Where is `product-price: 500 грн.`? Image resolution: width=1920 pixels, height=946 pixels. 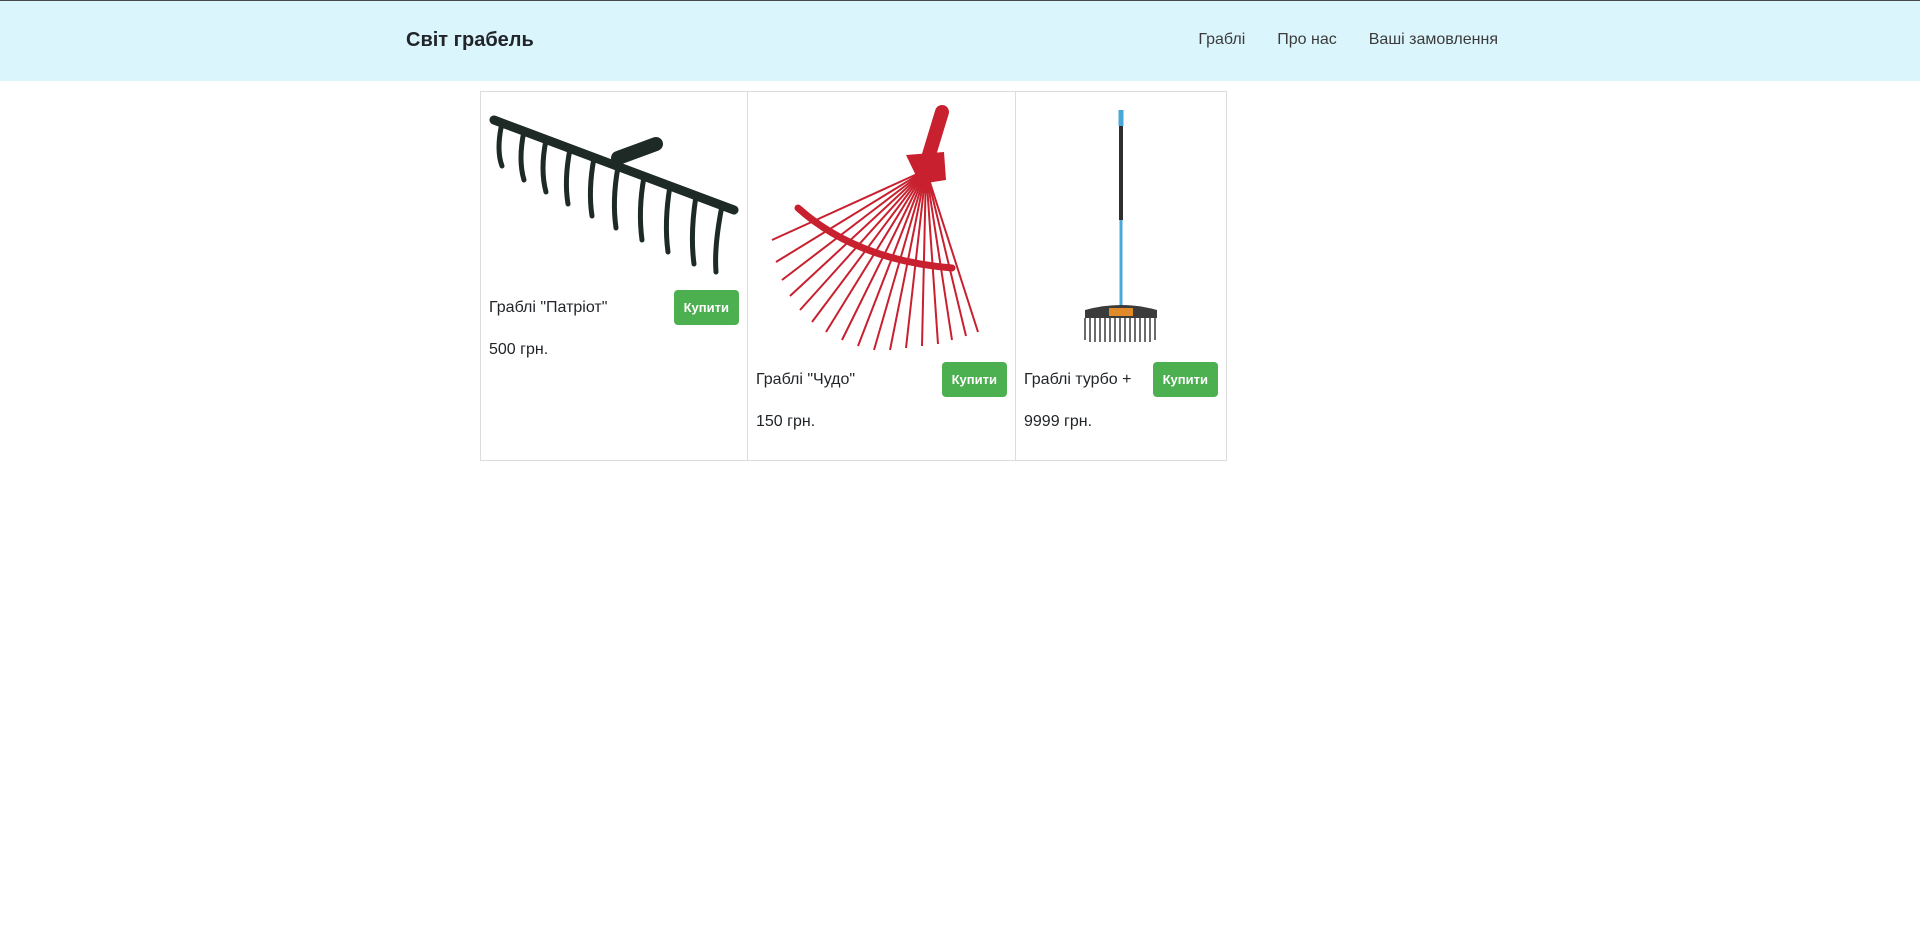 product-price: 500 грн. is located at coordinates (519, 349).